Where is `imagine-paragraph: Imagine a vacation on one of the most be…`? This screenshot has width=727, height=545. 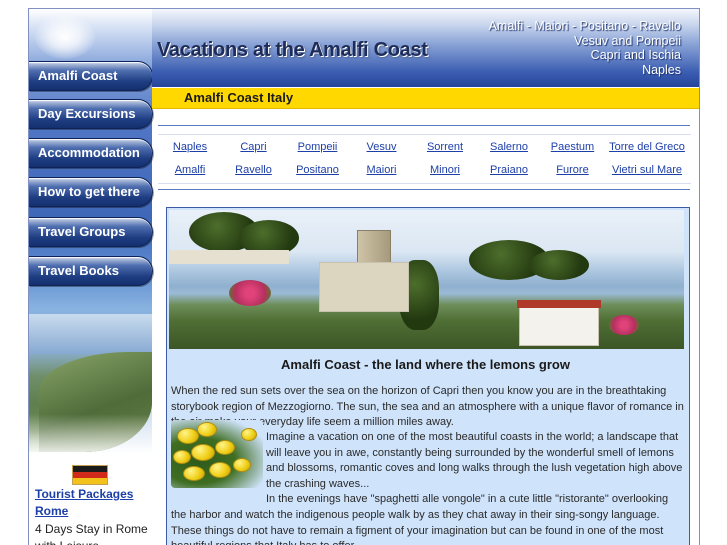 imagine-paragraph: Imagine a vacation on one of the most be… is located at coordinates (474, 460).